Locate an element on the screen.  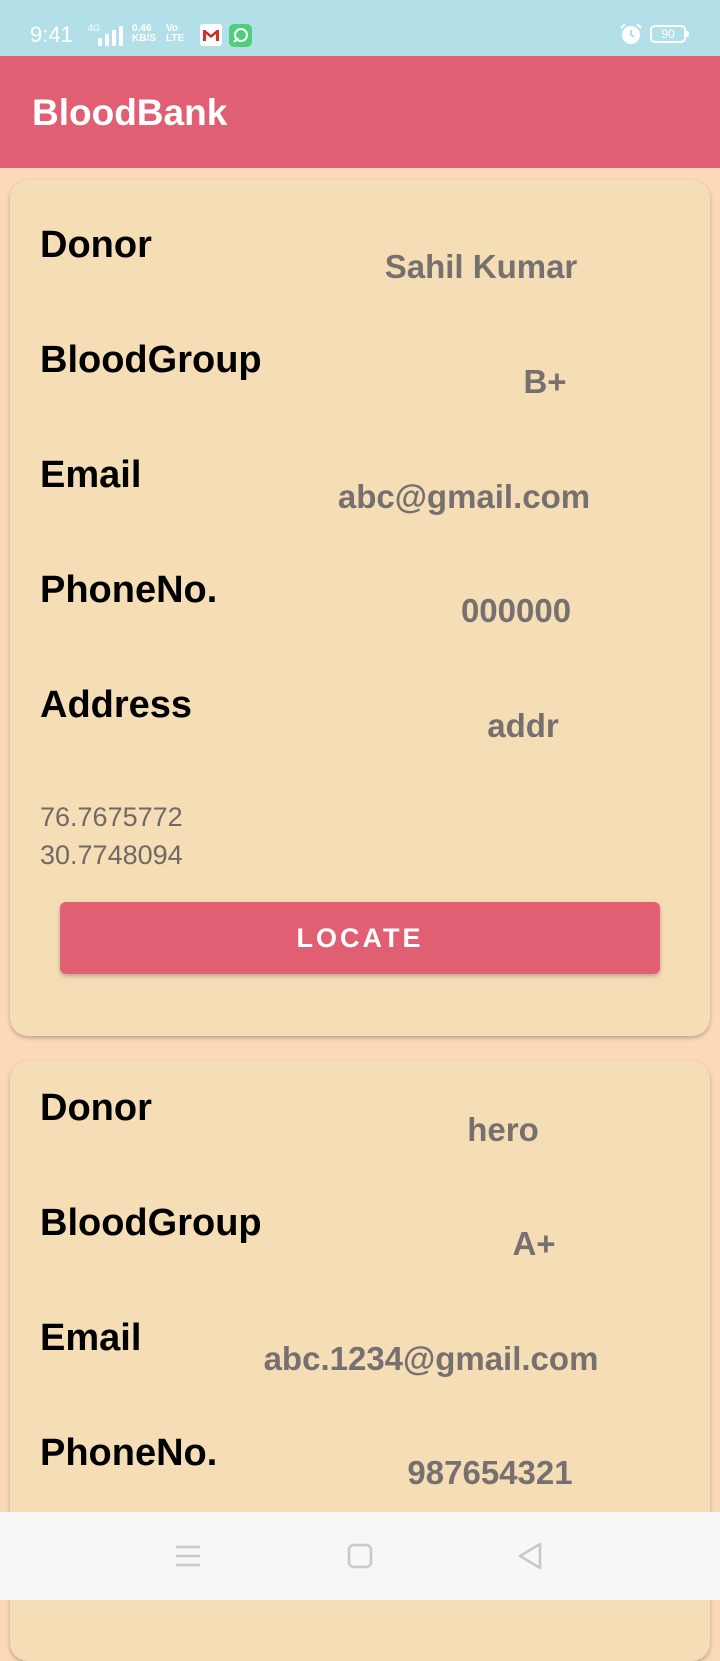
app-bar: BloodBank is located at coordinates (360, 112).